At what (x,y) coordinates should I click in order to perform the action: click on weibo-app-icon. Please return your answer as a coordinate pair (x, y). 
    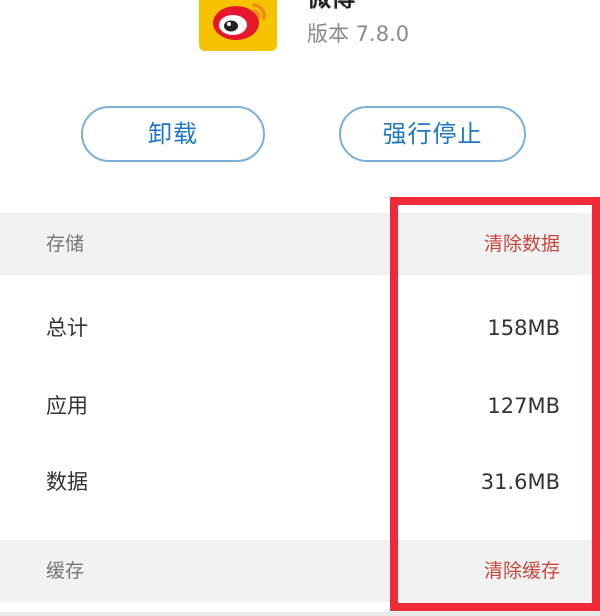
    Looking at the image, I should click on (238, 25).